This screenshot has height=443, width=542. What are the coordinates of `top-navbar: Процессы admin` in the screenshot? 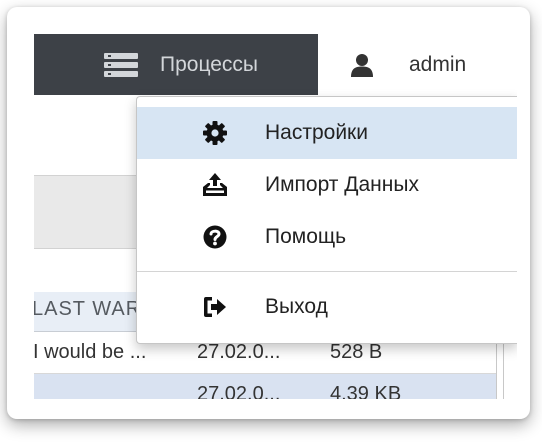 It's located at (275, 64).